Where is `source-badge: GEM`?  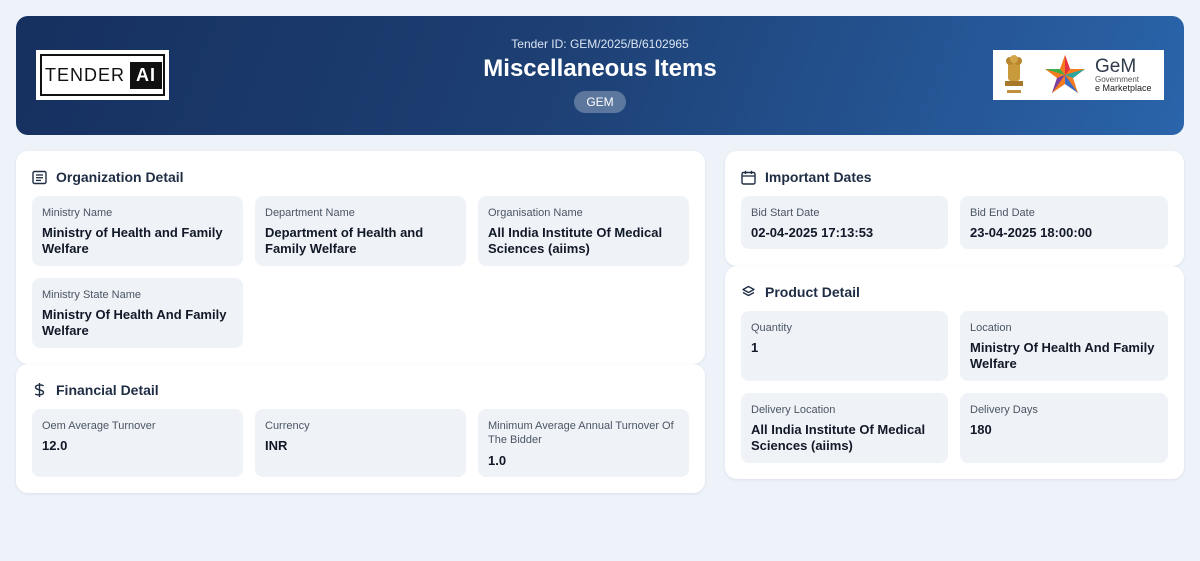
source-badge: GEM is located at coordinates (600, 102).